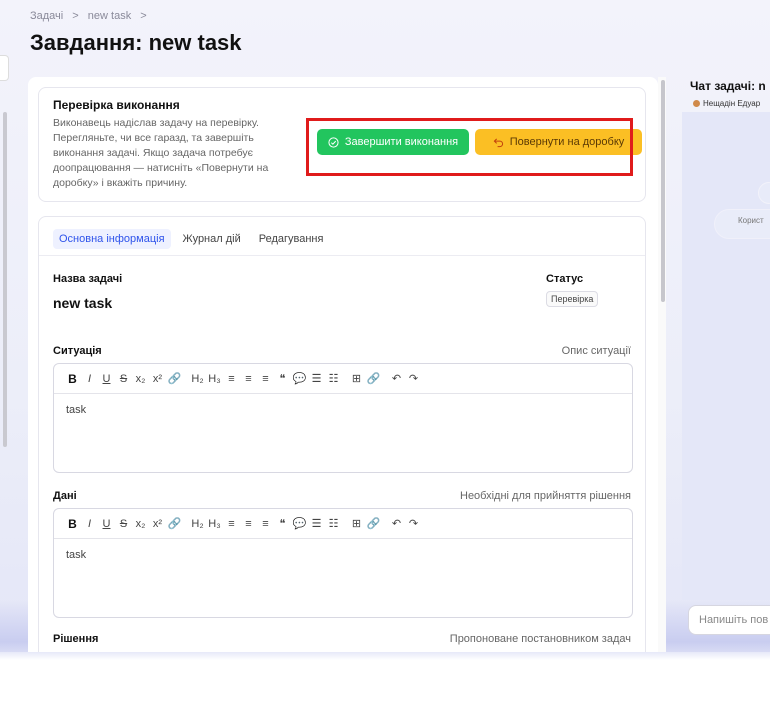 This screenshot has width=770, height=707. Describe the element at coordinates (77, 351) in the screenshot. I see `situation-label: Ситуація` at that location.